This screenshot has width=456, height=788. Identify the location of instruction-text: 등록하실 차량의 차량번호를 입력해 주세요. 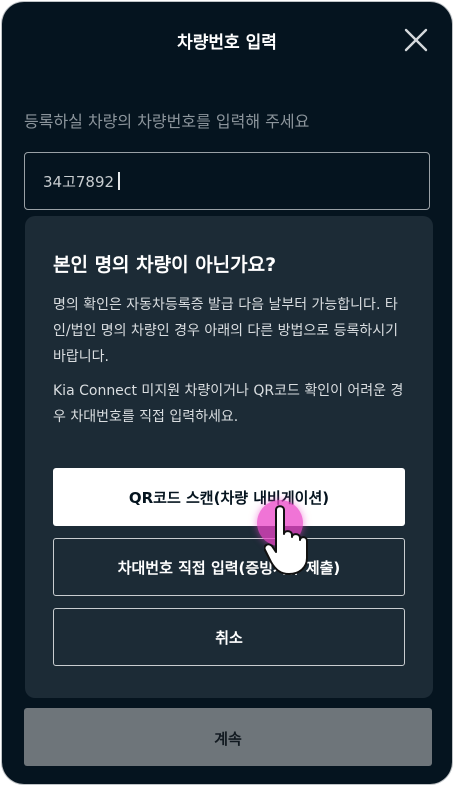
(167, 121).